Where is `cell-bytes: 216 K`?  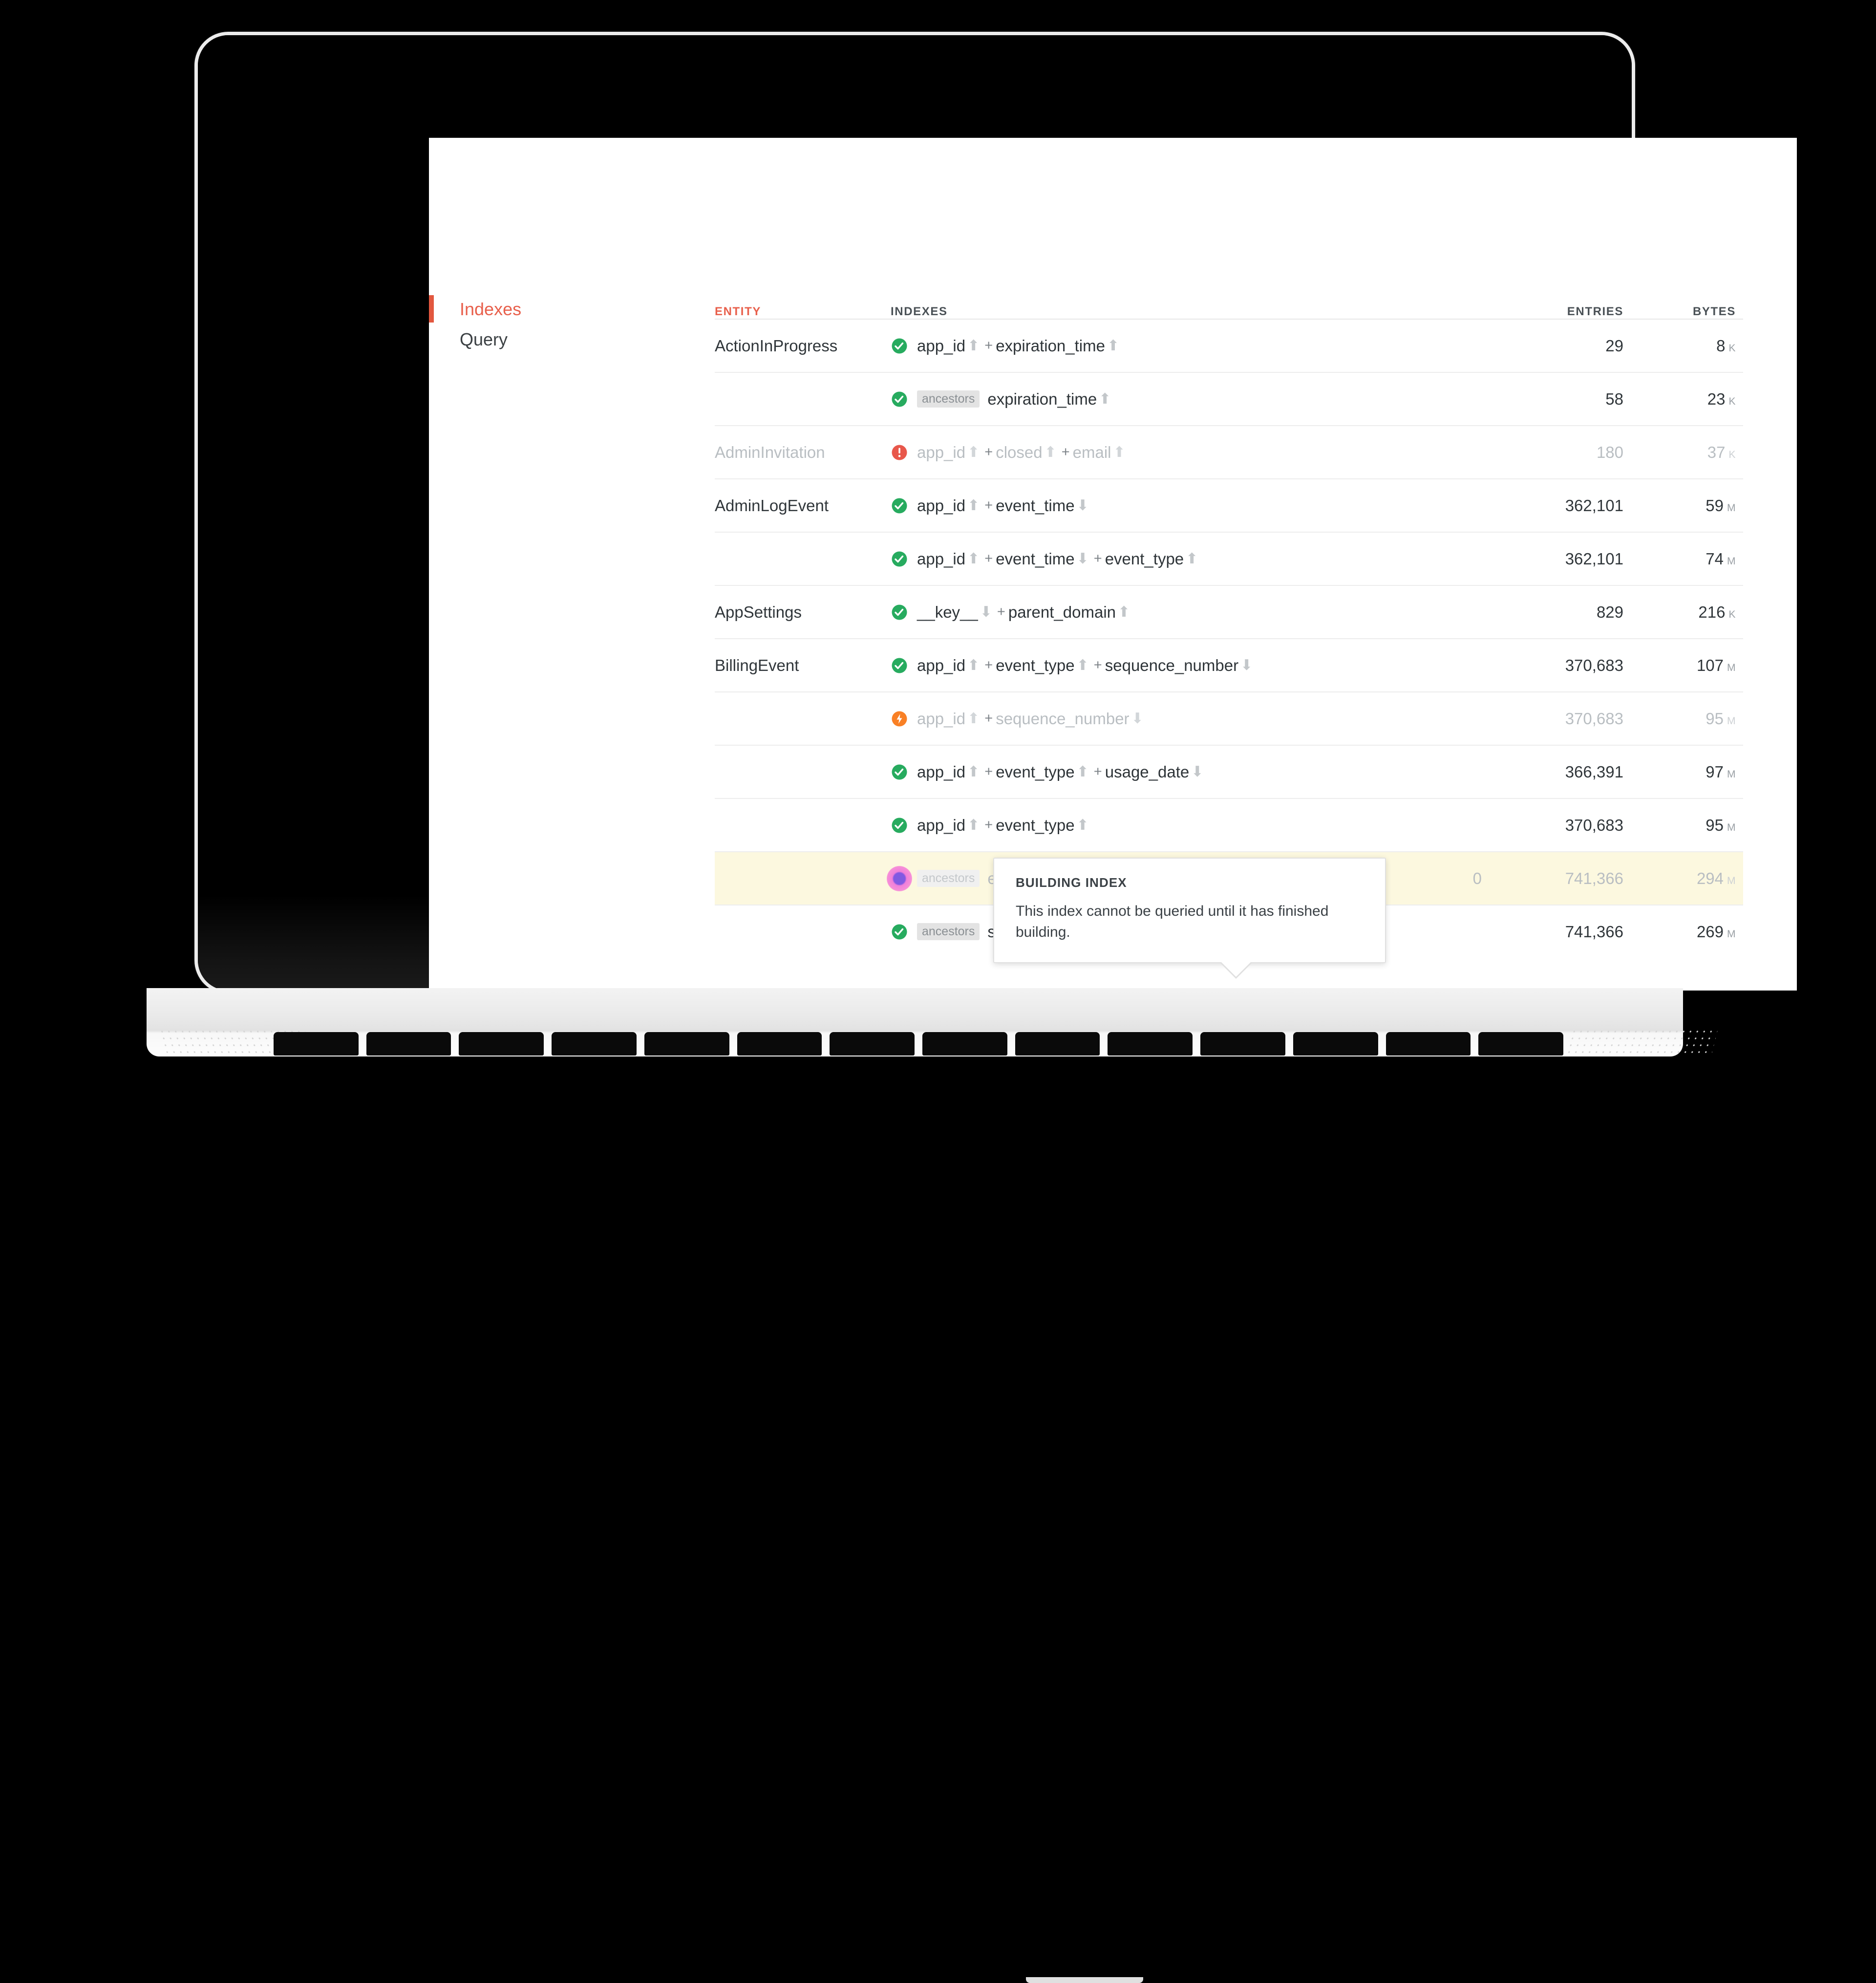
cell-bytes: 216 K is located at coordinates (1679, 612).